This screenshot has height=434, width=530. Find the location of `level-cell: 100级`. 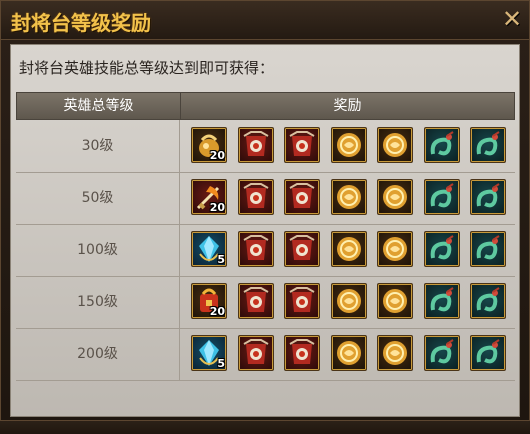

level-cell: 100级 is located at coordinates (98, 250).